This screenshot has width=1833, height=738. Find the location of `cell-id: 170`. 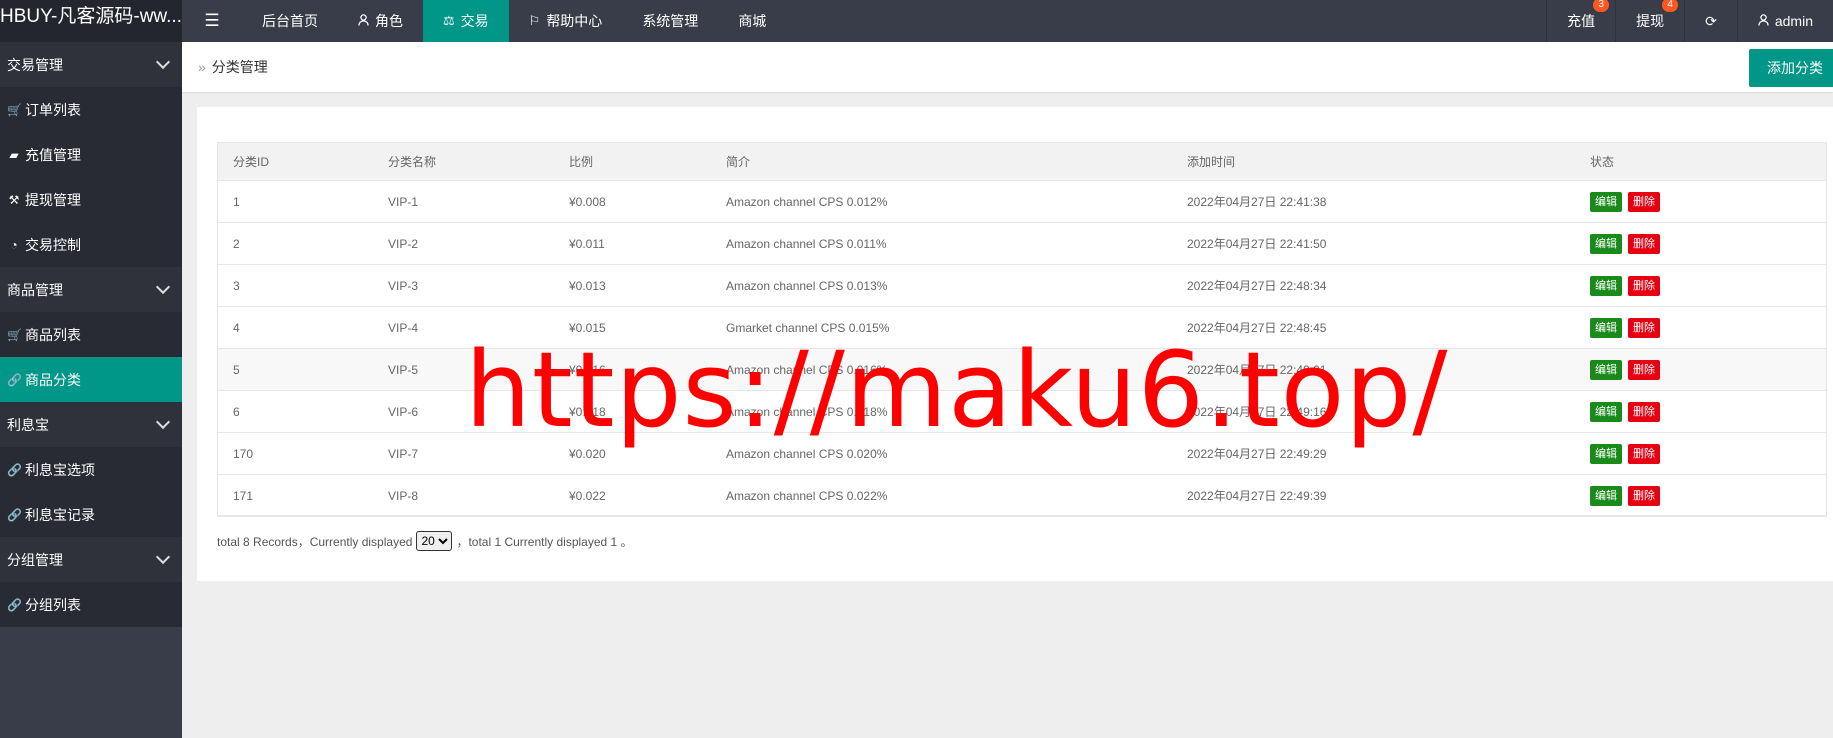

cell-id: 170 is located at coordinates (294, 453).